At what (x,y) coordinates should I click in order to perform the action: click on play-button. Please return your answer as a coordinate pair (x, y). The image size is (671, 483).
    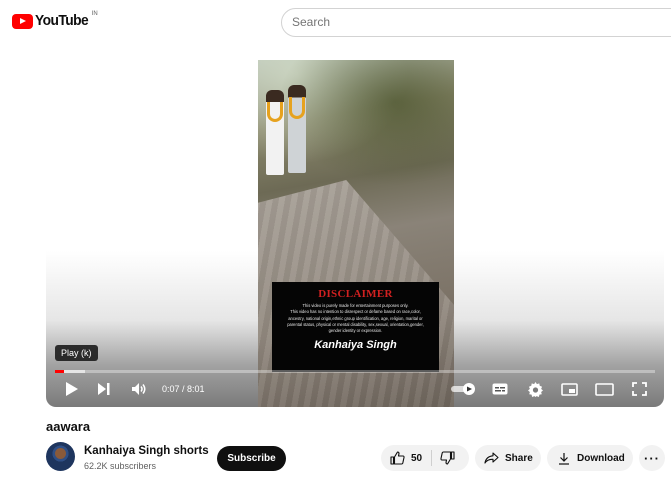
    Looking at the image, I should click on (72, 389).